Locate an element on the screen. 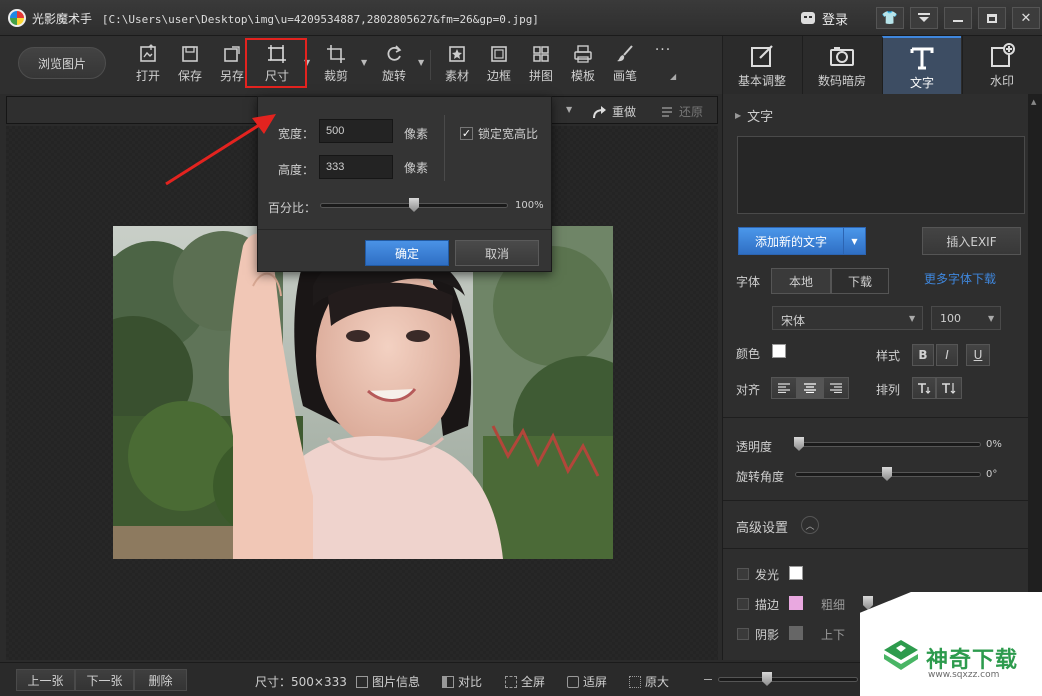  expand-arrow-icon: ◢ is located at coordinates (673, 76).